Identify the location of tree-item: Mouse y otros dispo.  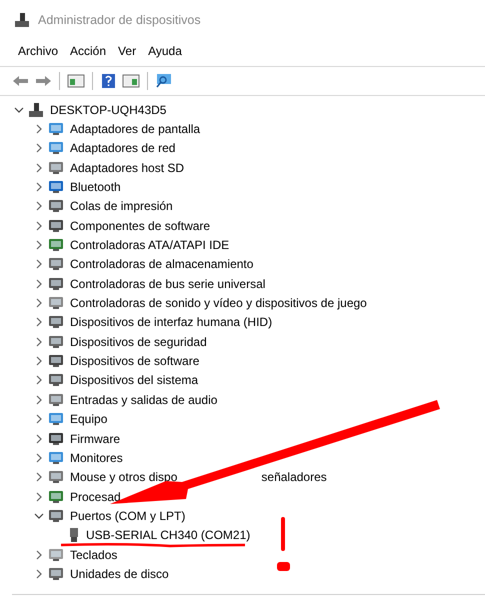
(124, 477).